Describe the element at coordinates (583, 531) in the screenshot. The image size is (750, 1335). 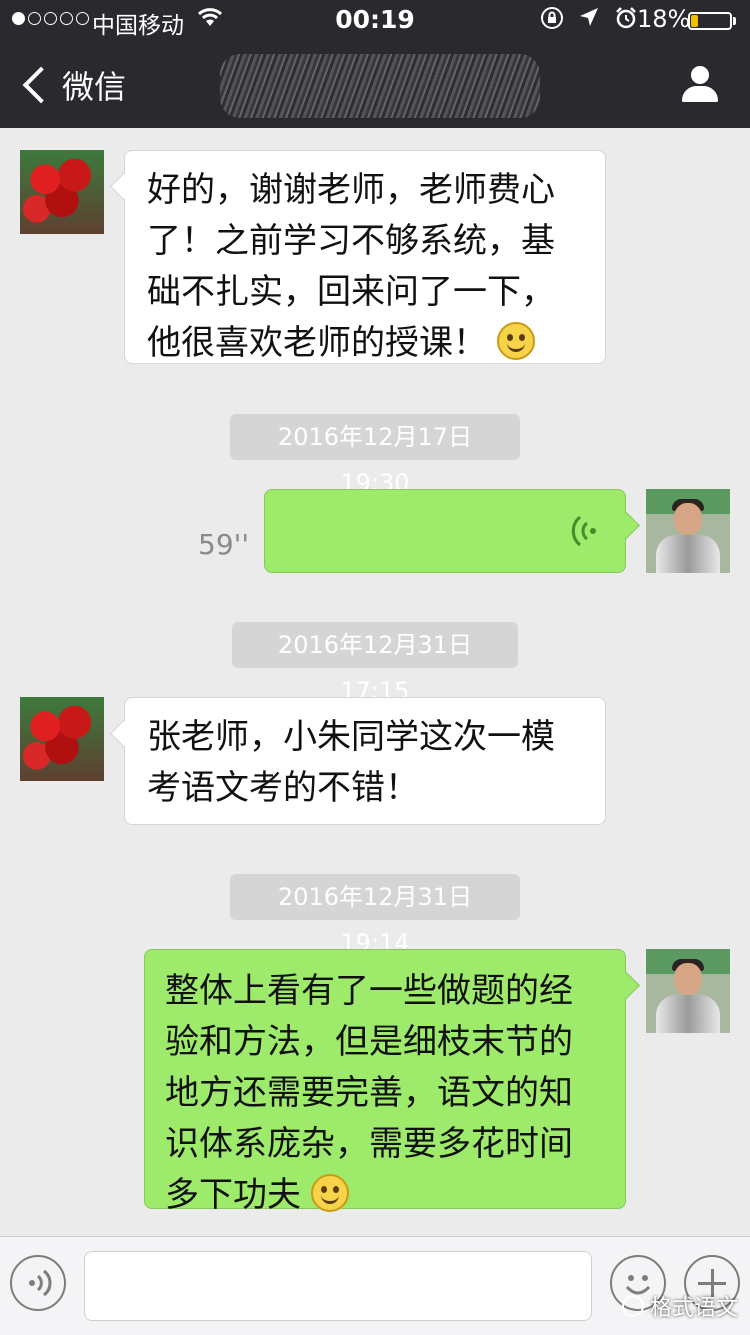
I see `voice-wave-icon` at that location.